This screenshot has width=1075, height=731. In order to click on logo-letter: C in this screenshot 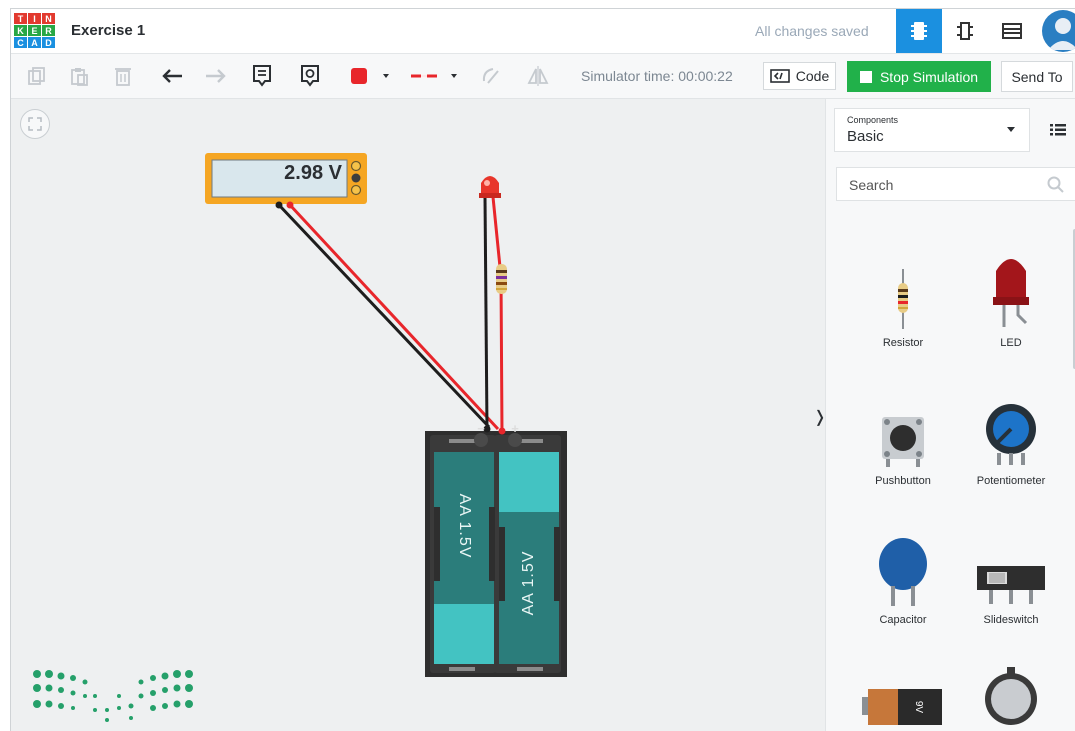, I will do `click(20, 42)`.